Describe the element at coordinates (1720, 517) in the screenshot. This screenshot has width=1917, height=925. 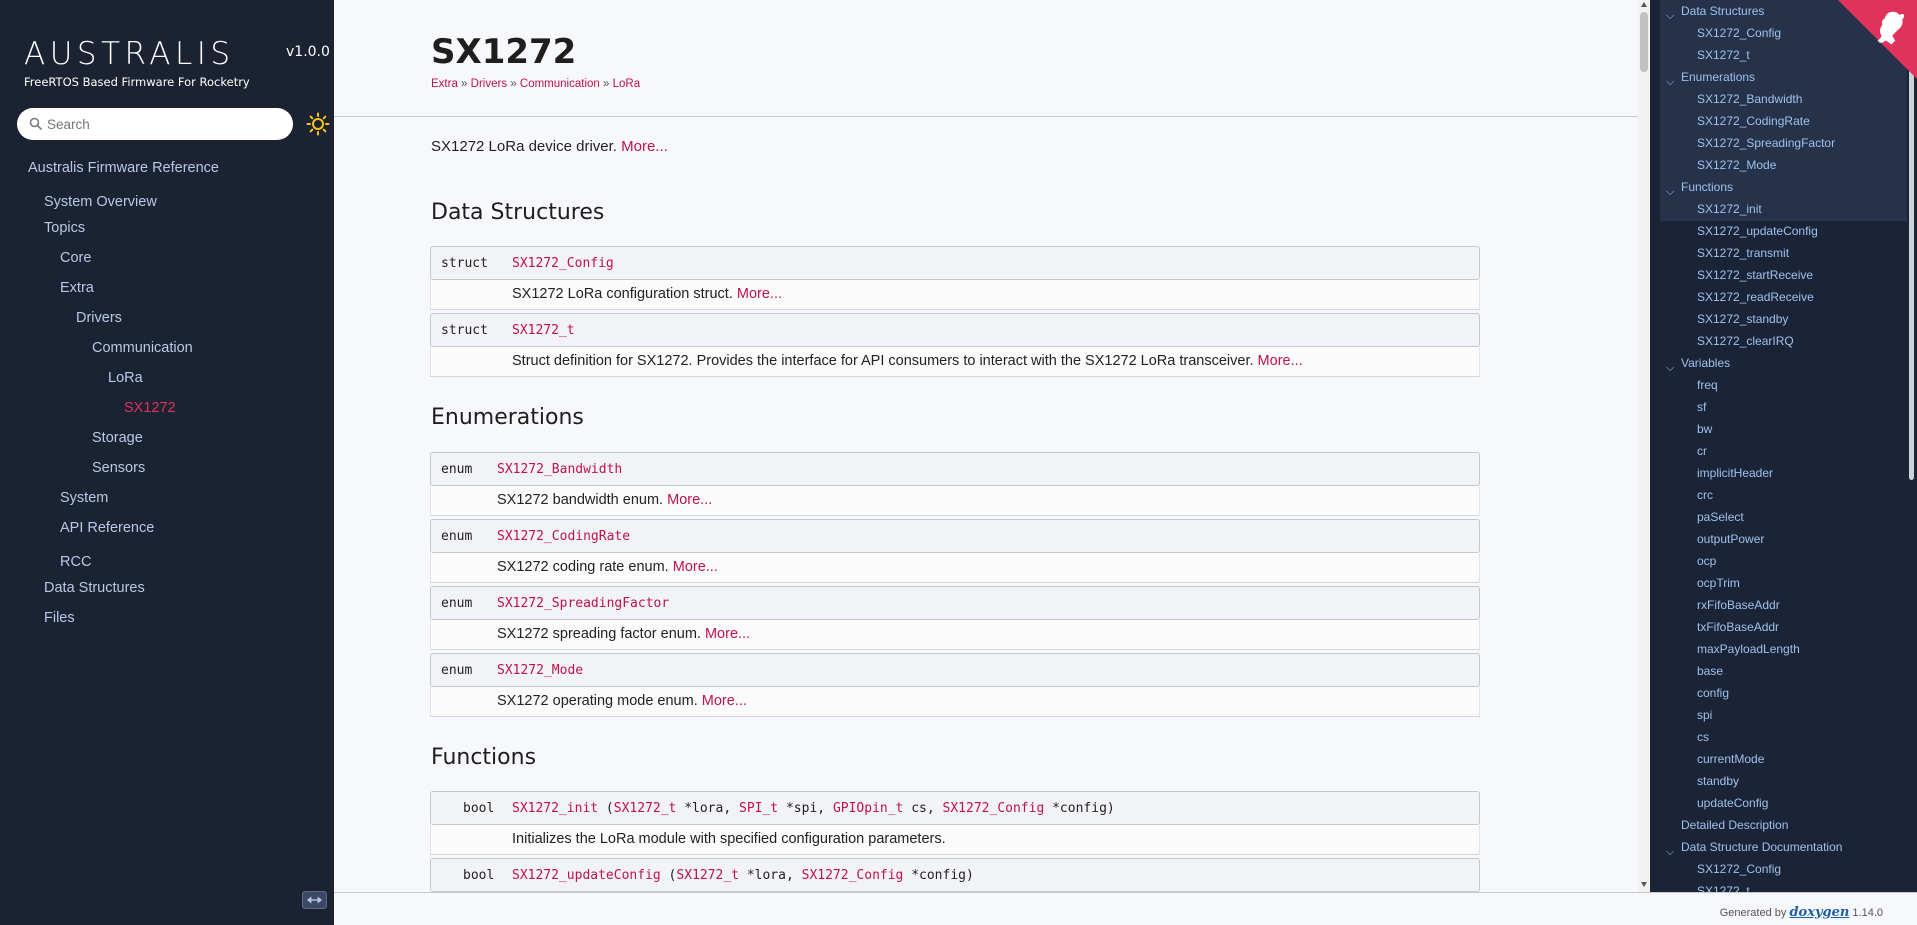
I see `toc-item-paselect: paSelect` at that location.